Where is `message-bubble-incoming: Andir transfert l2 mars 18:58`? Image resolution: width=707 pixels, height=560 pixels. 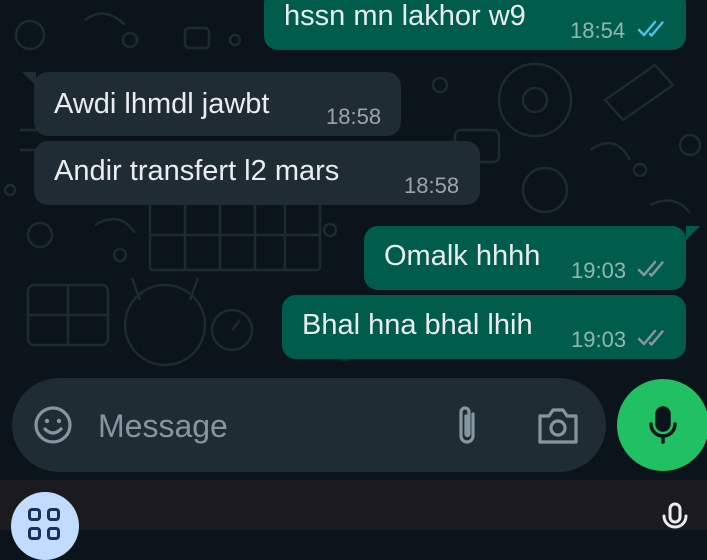 message-bubble-incoming: Andir transfert l2 mars 18:58 is located at coordinates (257, 173).